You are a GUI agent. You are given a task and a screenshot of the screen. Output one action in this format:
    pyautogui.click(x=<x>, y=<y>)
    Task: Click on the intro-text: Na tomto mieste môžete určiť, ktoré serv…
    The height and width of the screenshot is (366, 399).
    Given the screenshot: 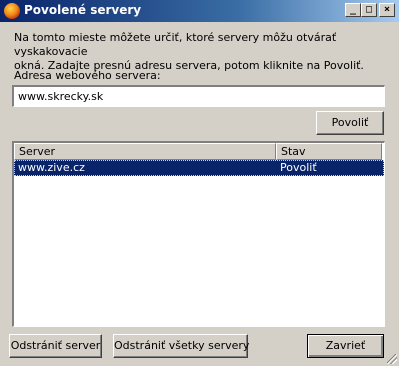 What is the action you would take?
    pyautogui.click(x=189, y=51)
    